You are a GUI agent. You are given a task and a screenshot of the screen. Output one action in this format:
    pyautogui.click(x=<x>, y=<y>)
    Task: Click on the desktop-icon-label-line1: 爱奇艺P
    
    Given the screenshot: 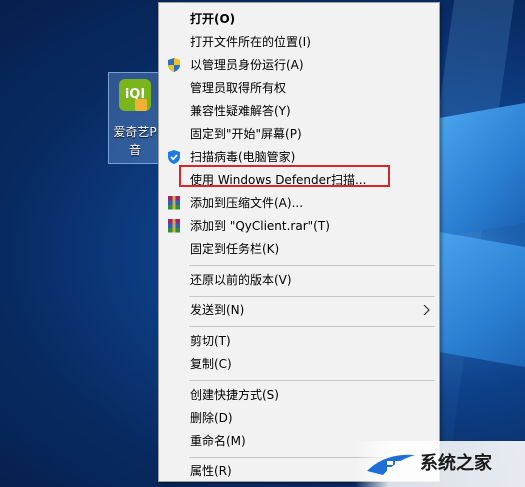 What is the action you would take?
    pyautogui.click(x=135, y=132)
    